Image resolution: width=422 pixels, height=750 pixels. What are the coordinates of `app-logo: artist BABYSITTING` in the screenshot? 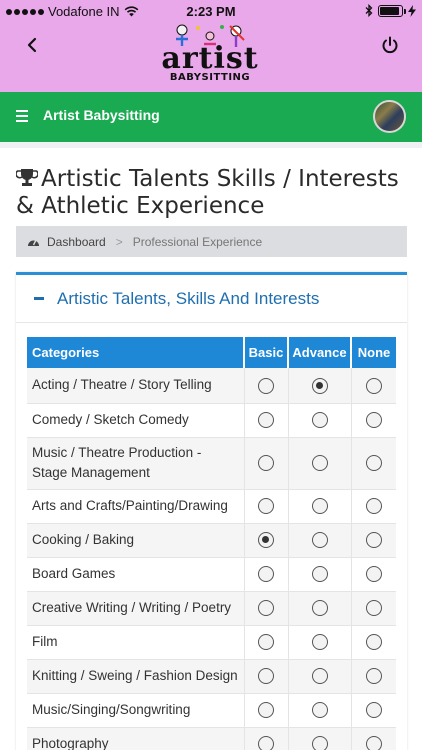 It's located at (210, 54).